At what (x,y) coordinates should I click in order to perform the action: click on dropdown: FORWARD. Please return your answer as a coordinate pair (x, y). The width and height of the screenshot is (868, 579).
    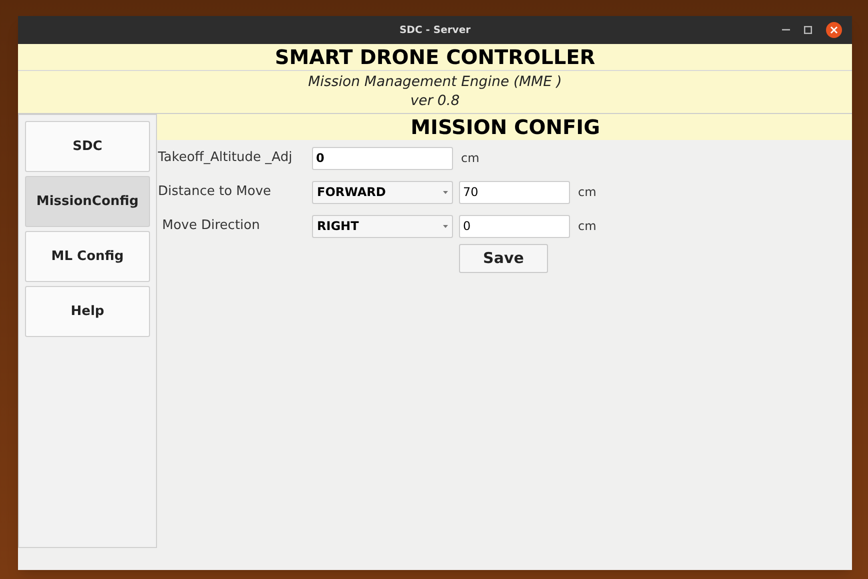
    Looking at the image, I should click on (382, 192).